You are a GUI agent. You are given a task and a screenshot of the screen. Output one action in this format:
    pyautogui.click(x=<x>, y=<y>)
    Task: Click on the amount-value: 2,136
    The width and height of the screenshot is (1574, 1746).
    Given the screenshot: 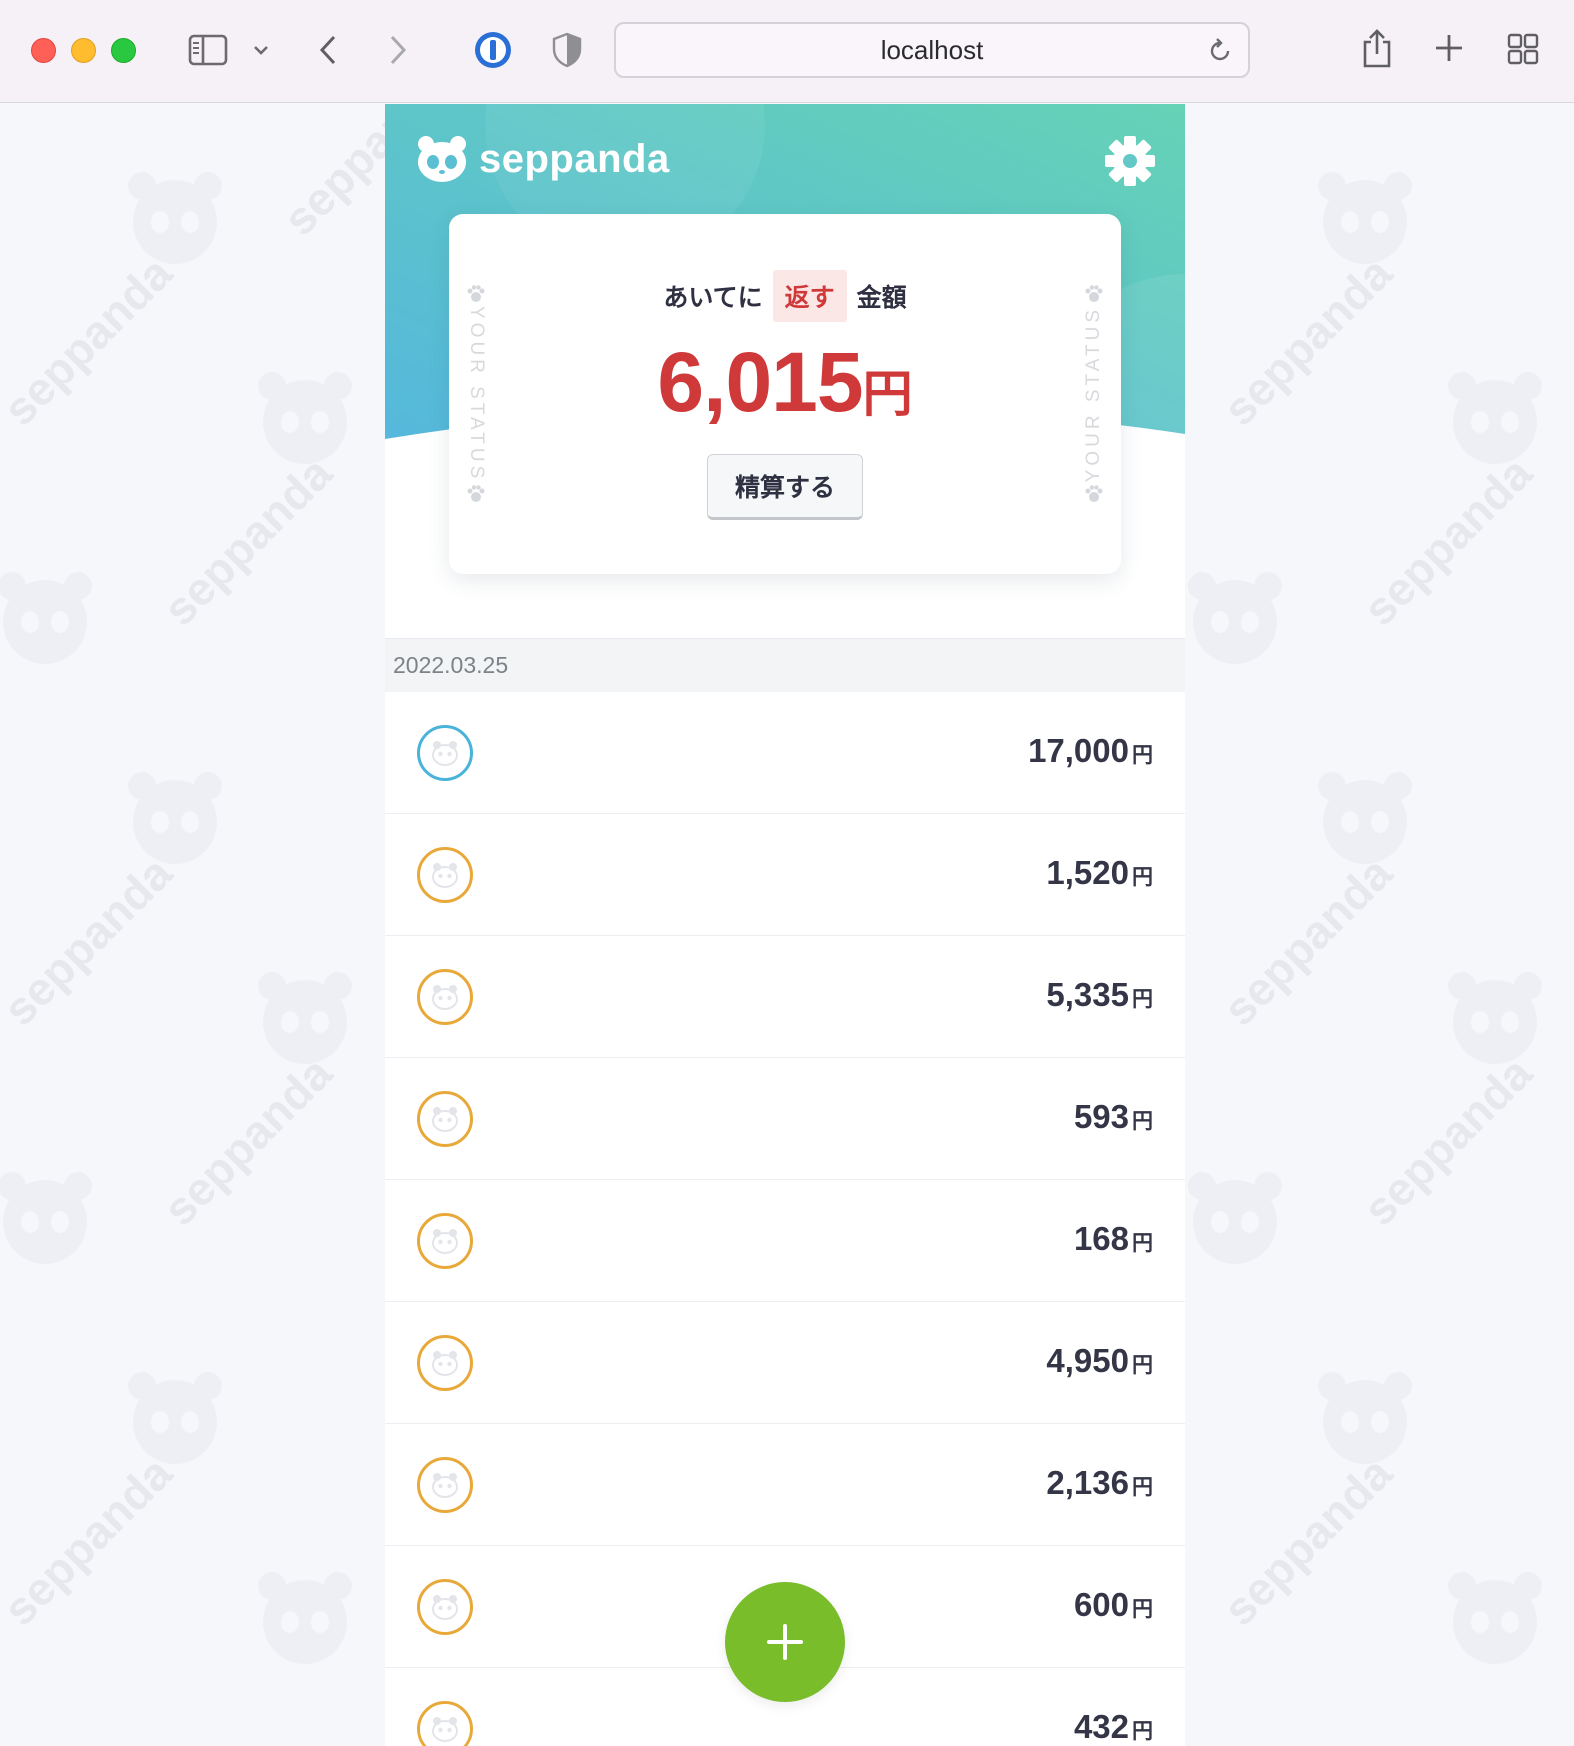 What is the action you would take?
    pyautogui.click(x=1087, y=1482)
    